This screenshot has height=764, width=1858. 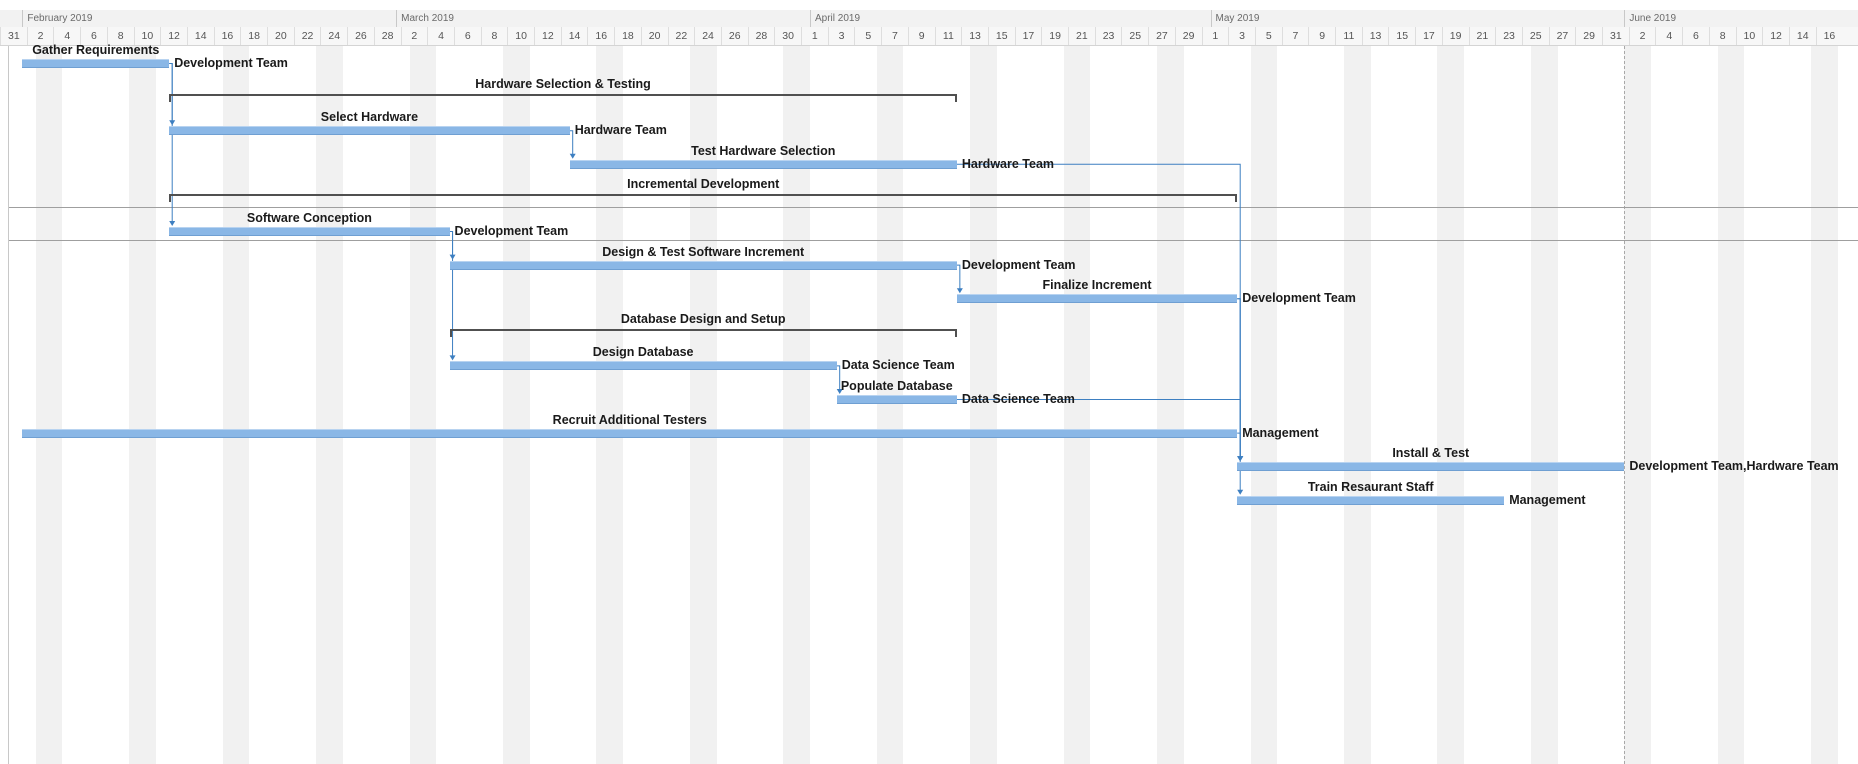 I want to click on task-name-train-restaurant-staff: Train Resaurant Staff, so click(x=1370, y=486).